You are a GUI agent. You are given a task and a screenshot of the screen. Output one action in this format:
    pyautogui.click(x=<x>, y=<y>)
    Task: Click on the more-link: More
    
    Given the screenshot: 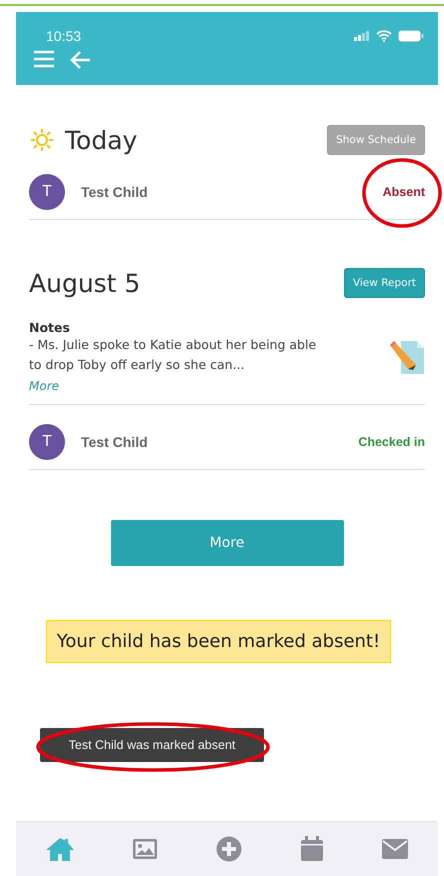 What is the action you would take?
    pyautogui.click(x=44, y=386)
    